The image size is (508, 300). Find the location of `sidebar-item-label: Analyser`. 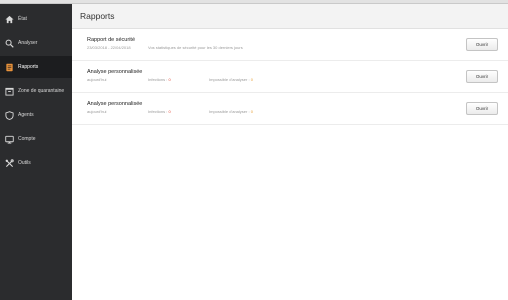

sidebar-item-label: Analyser is located at coordinates (28, 42).